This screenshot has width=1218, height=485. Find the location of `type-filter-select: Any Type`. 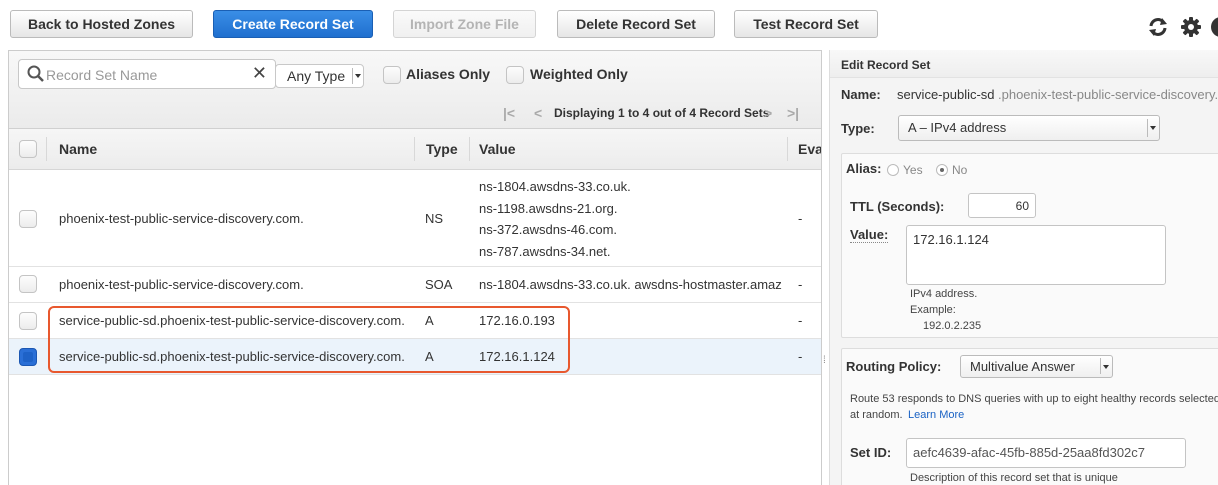

type-filter-select: Any Type is located at coordinates (319, 76).